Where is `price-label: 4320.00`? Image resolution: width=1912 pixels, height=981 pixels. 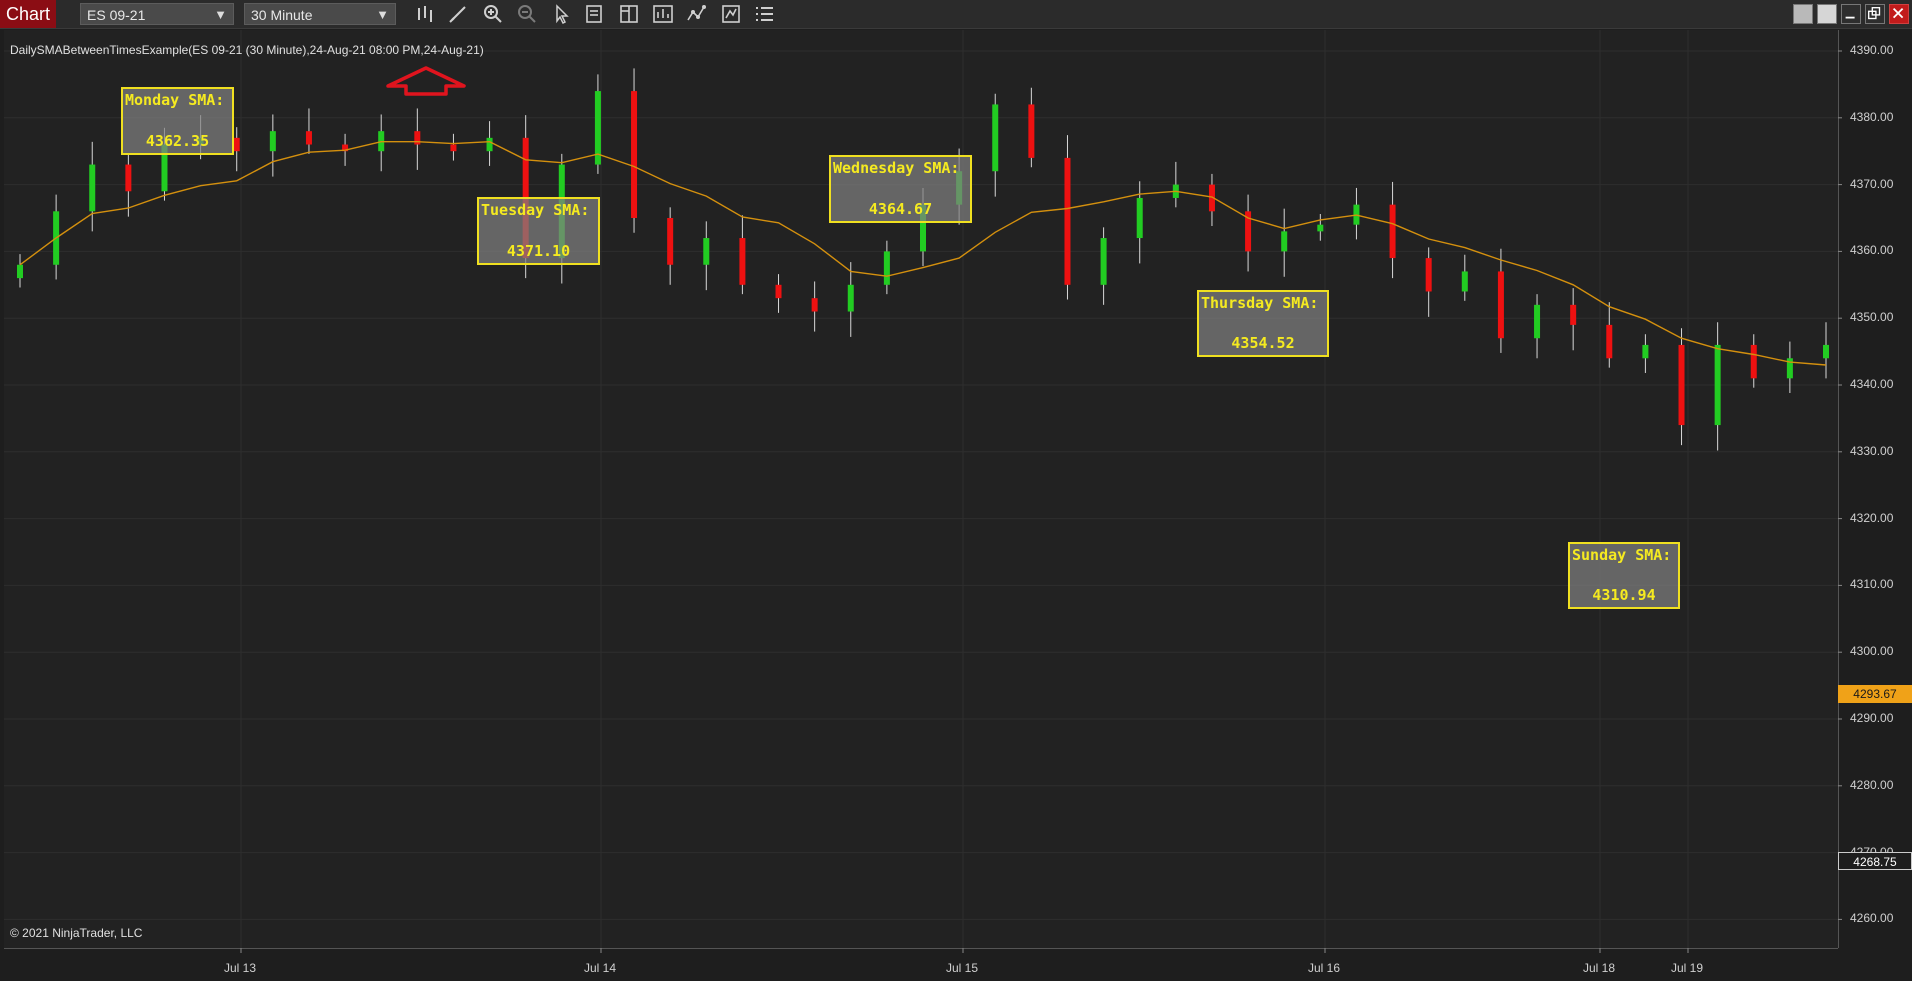 price-label: 4320.00 is located at coordinates (1872, 517).